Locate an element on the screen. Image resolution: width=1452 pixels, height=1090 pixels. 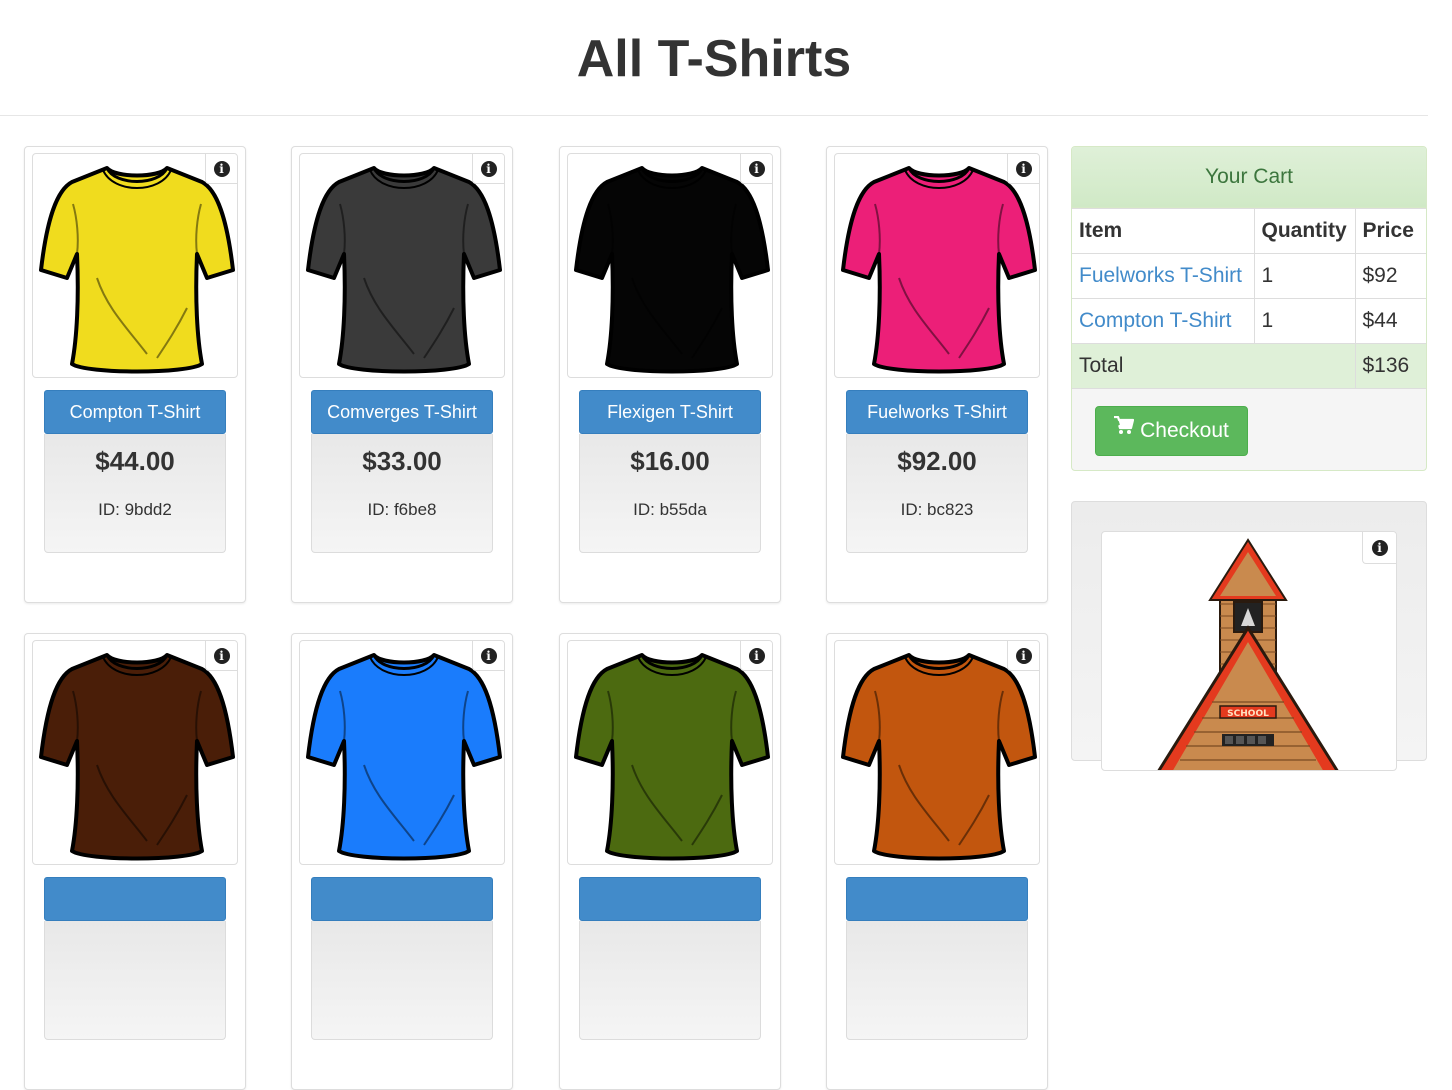
product-card: i Compton T-Shirt $44.00 ID: 9bdd2 is located at coordinates (135, 374).